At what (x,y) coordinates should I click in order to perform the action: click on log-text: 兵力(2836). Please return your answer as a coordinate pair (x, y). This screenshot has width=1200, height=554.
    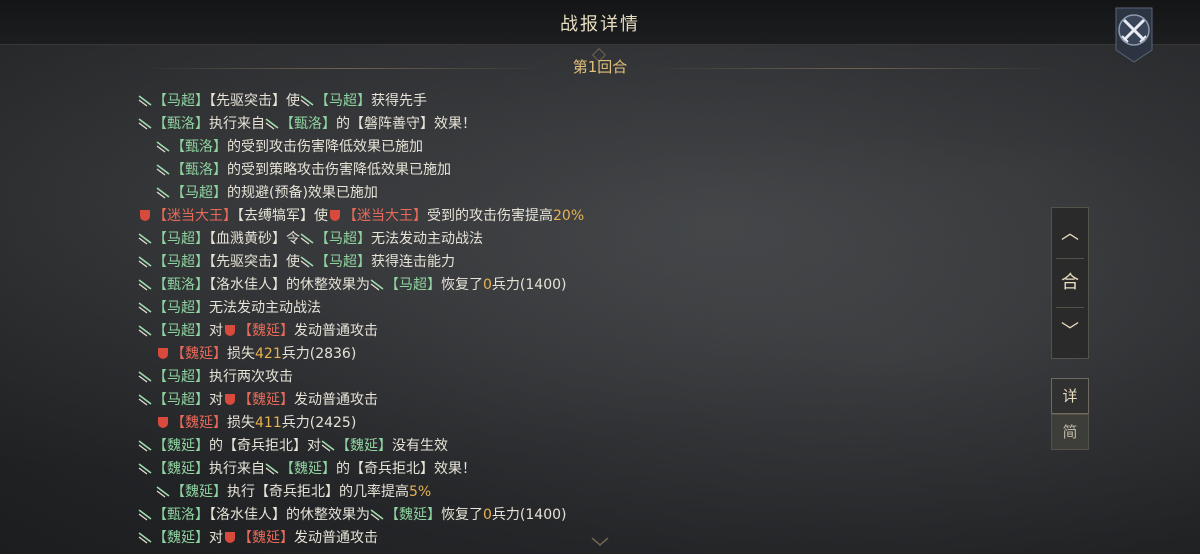
    Looking at the image, I should click on (319, 354).